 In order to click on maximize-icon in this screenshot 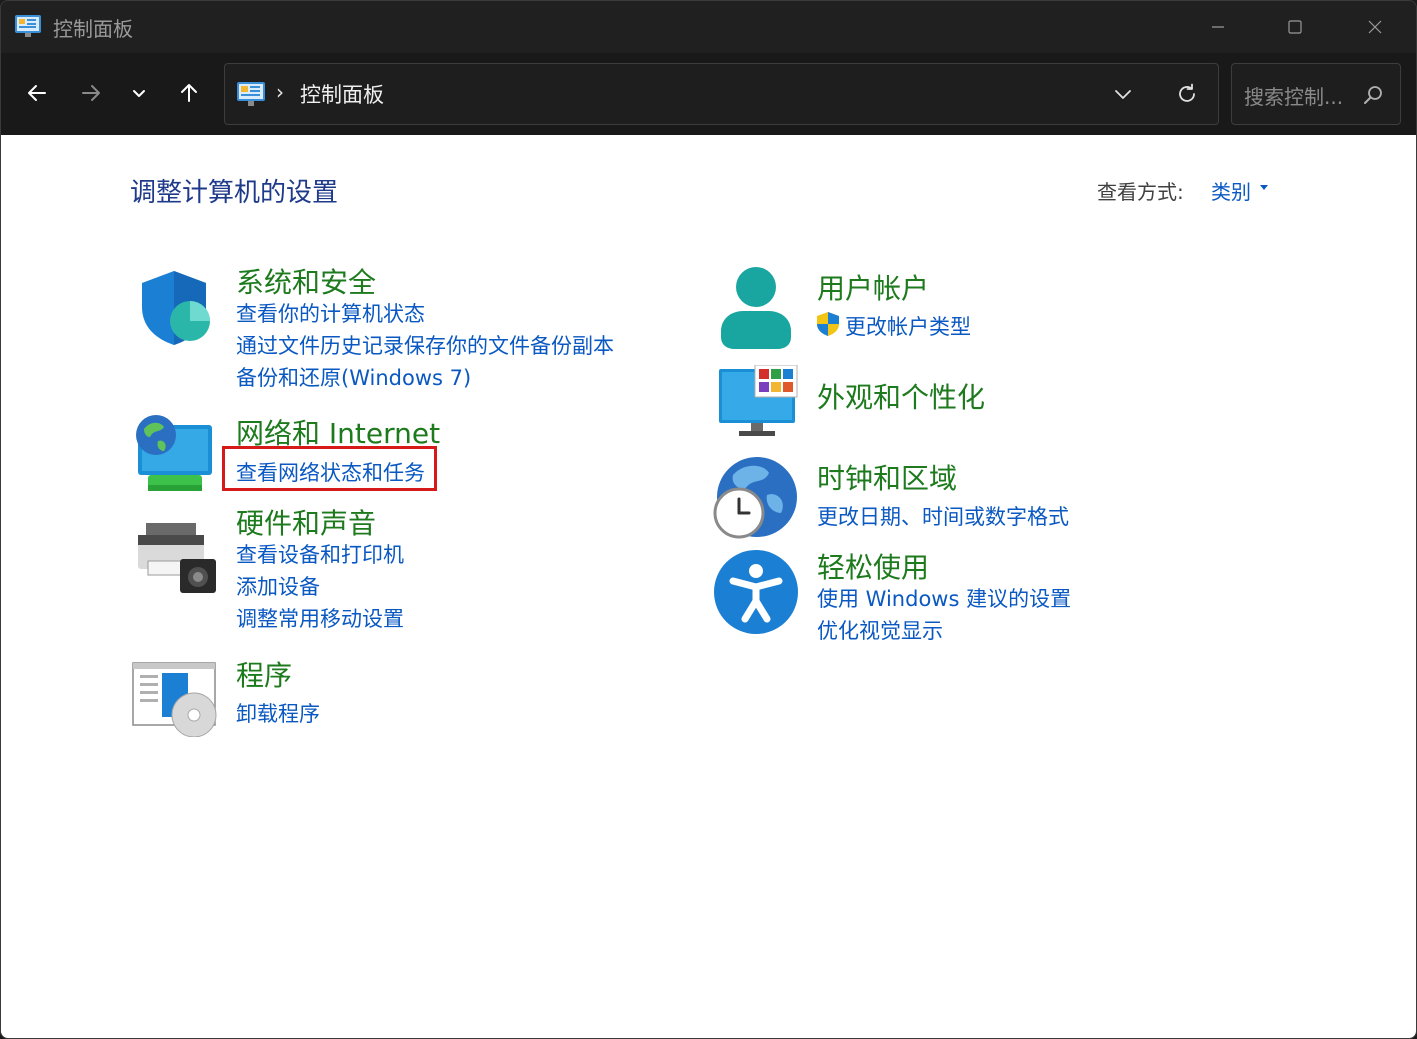, I will do `click(1295, 27)`.